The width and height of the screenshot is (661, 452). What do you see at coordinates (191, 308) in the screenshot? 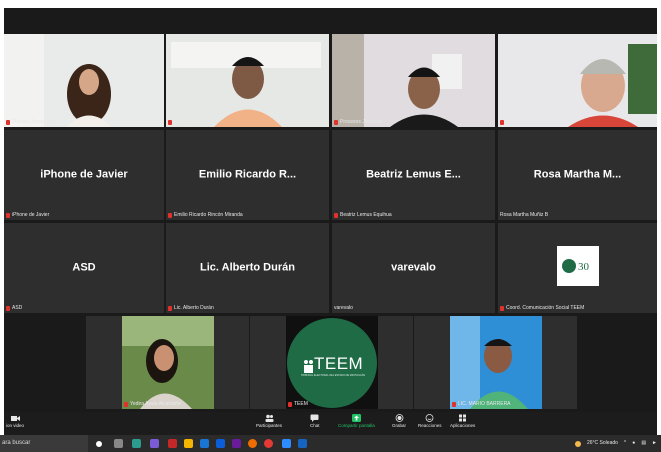
I see `participant-name: Lic. Alberto Durán` at bounding box center [191, 308].